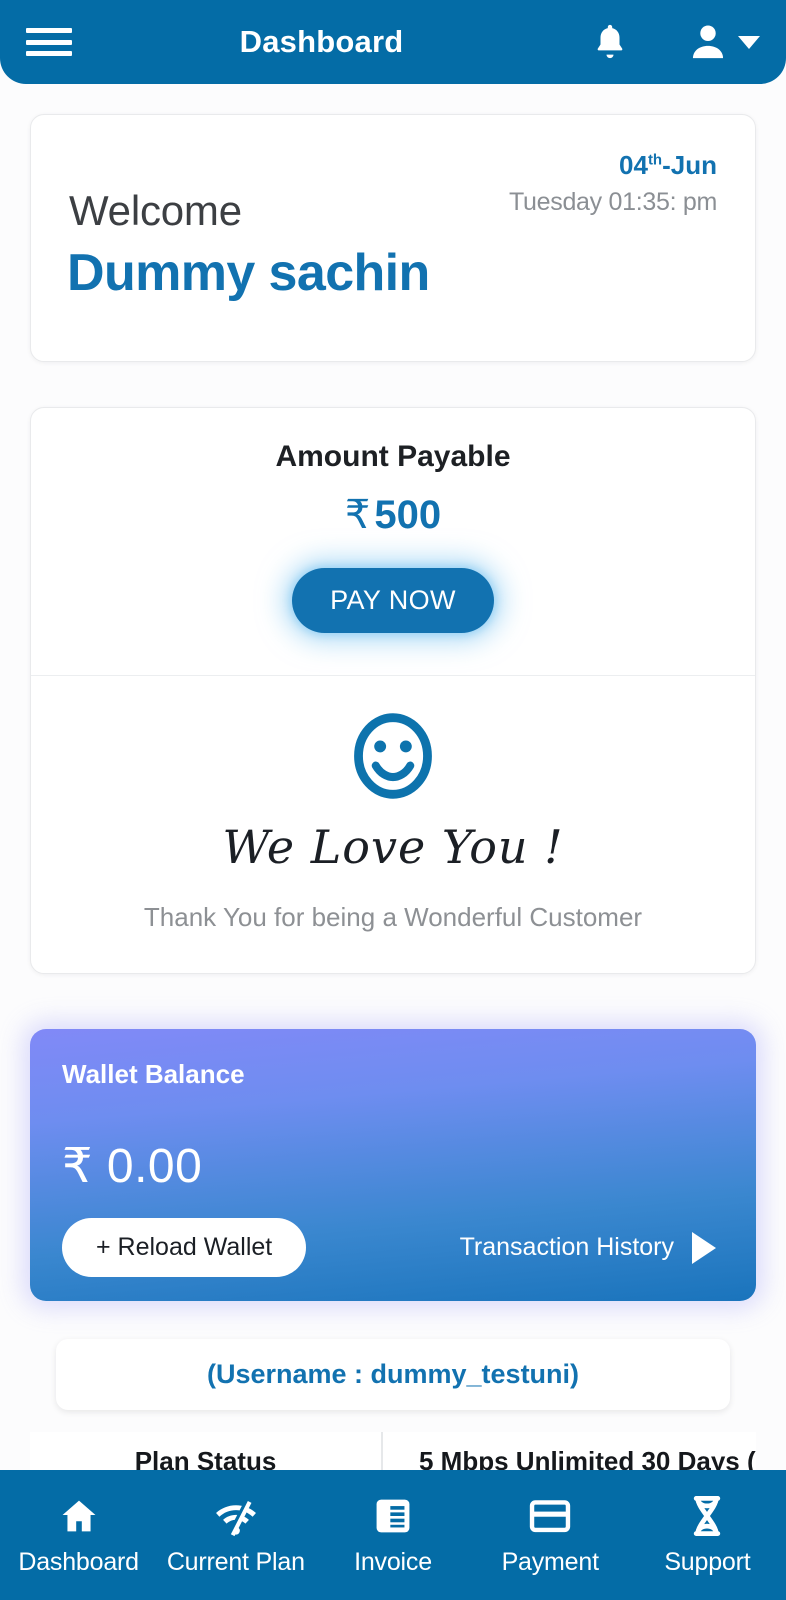 Image resolution: width=786 pixels, height=1600 pixels. I want to click on credit-card-icon, so click(550, 1516).